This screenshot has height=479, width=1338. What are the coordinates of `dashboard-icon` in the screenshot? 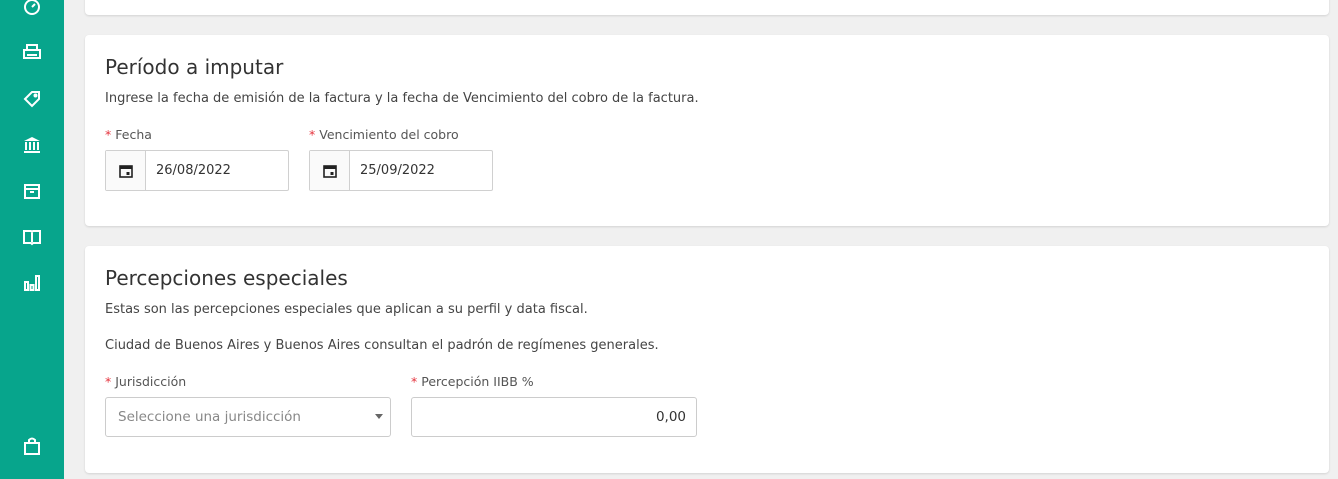 It's located at (32, 9).